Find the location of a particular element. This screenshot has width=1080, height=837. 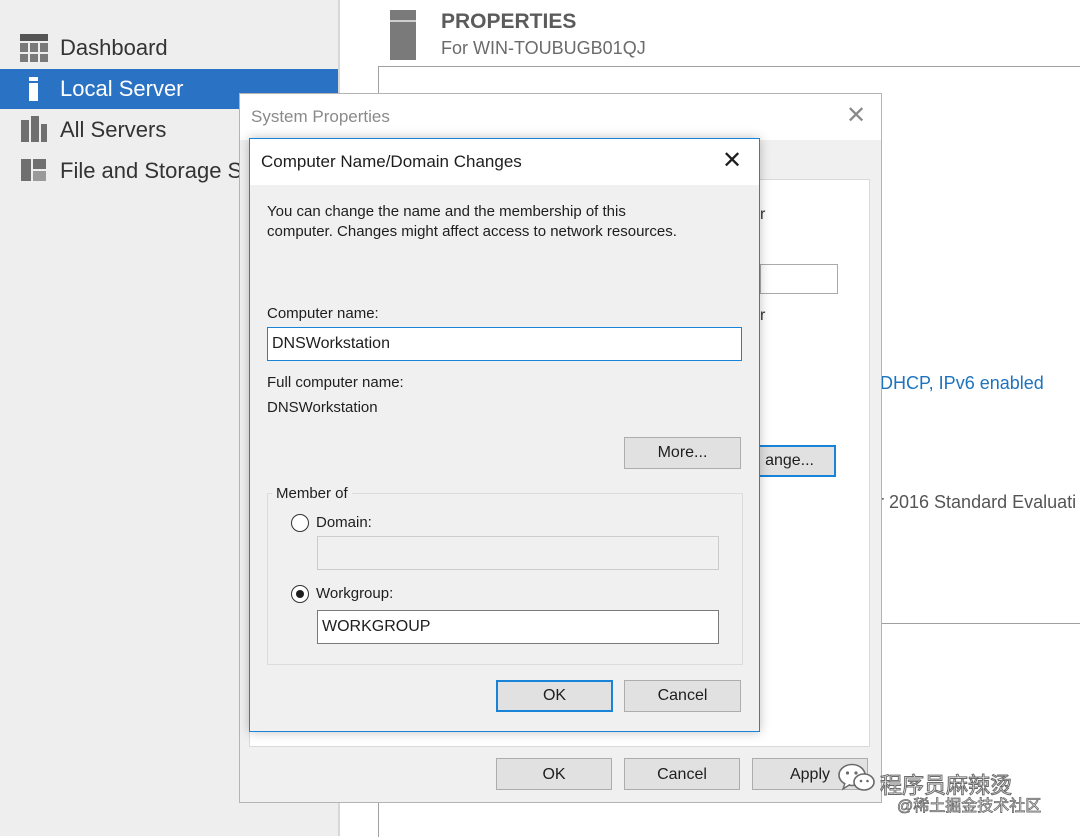

workgroup-label: Workgroup: is located at coordinates (355, 593).